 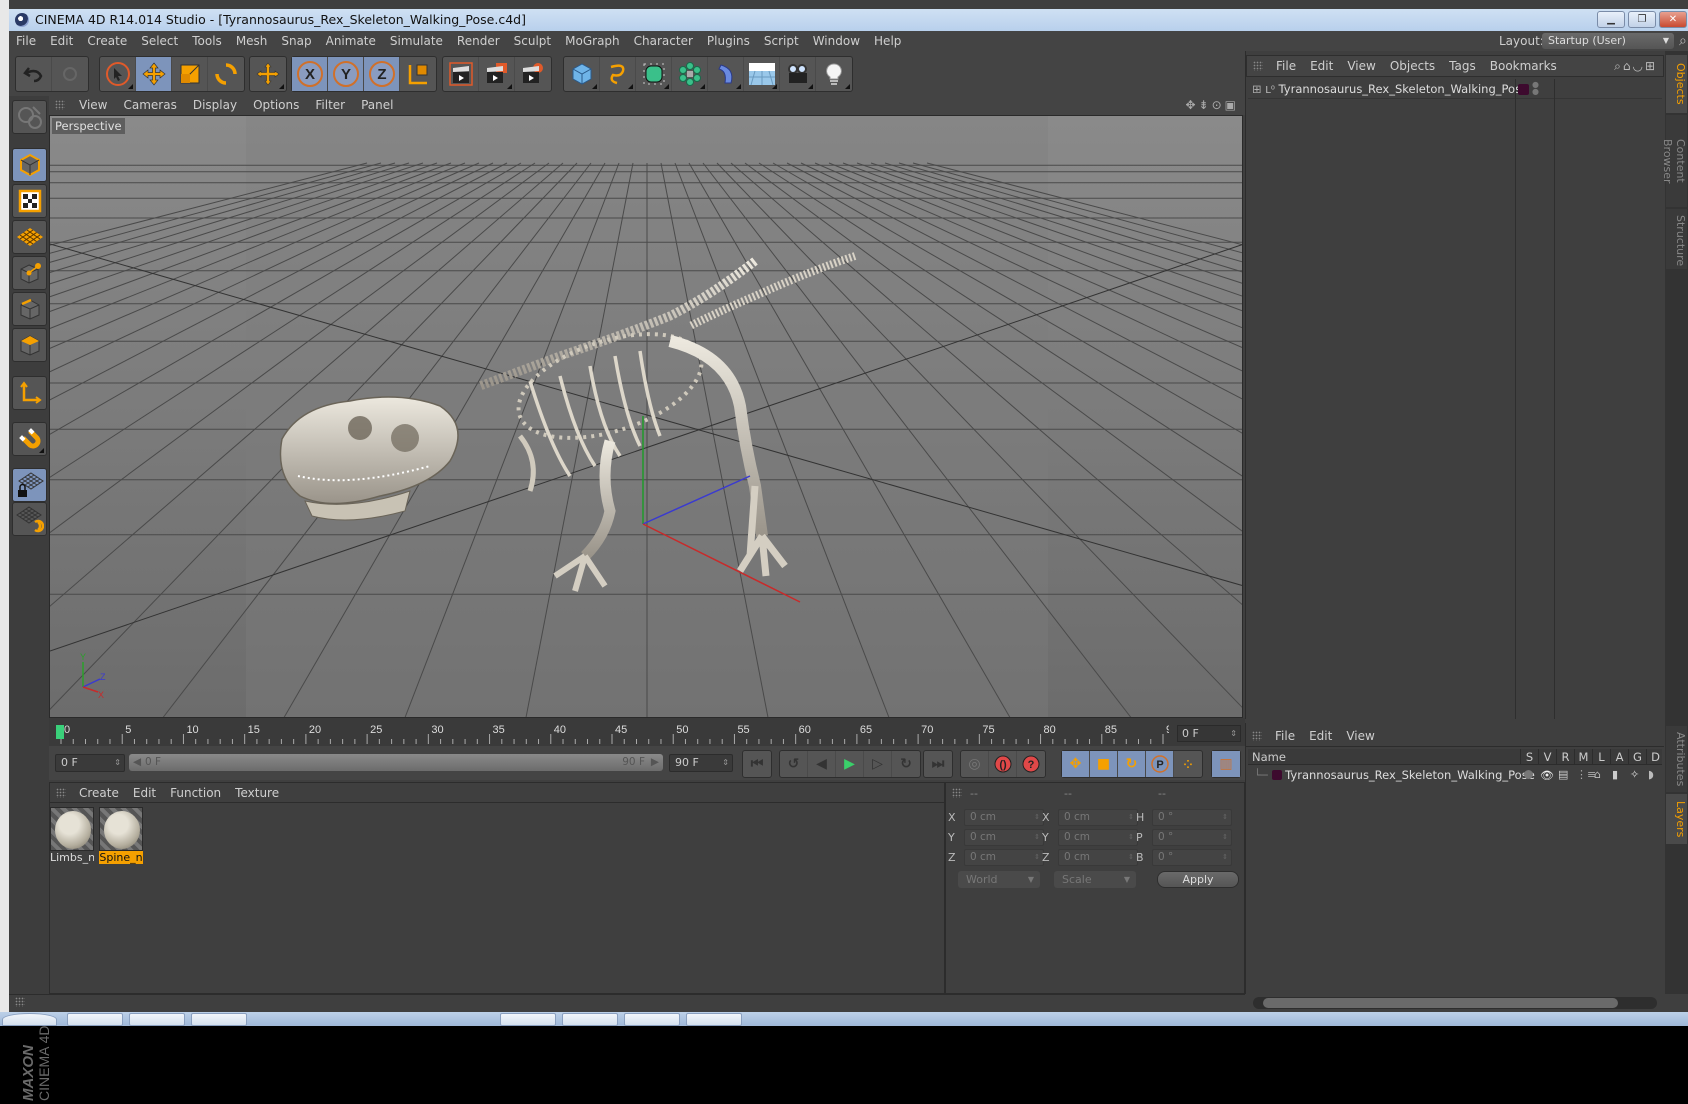 I want to click on range-right-arrow-icon: ▶, so click(x=655, y=762).